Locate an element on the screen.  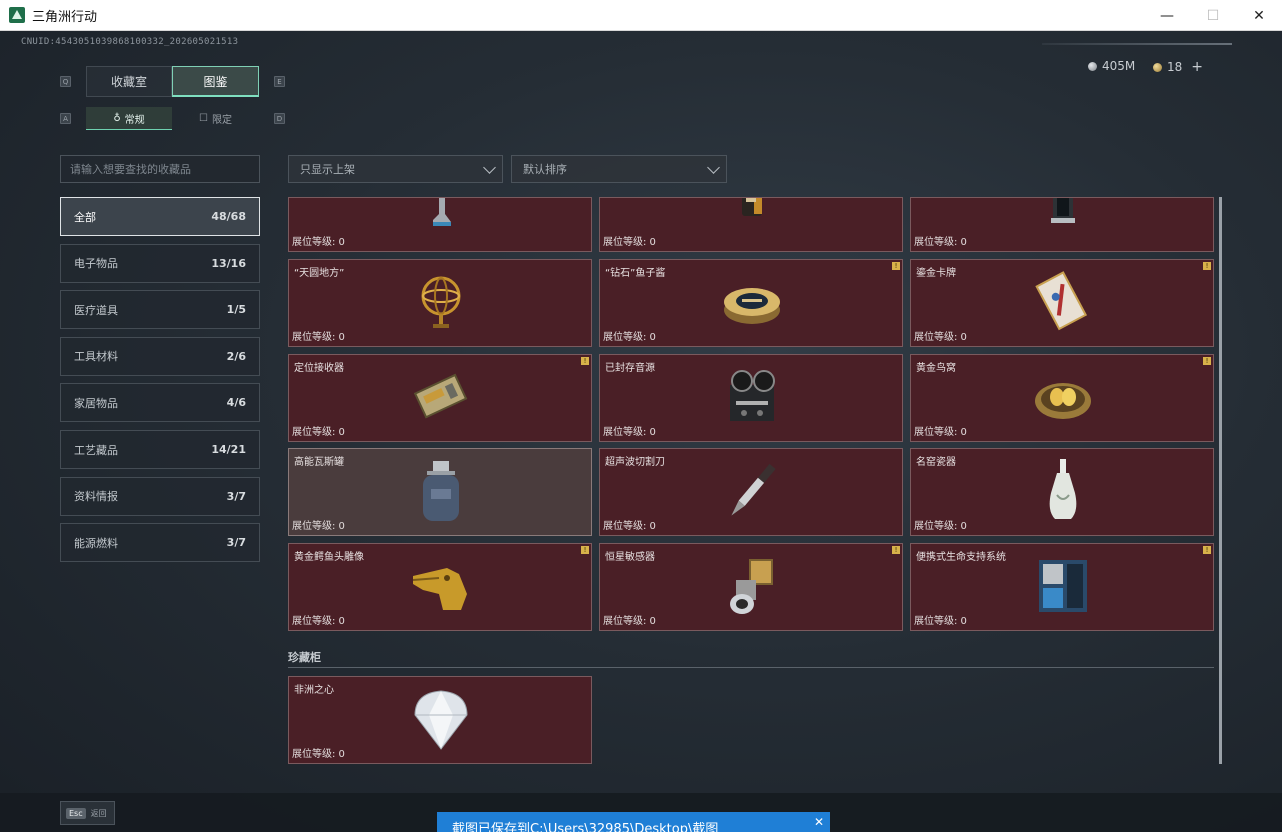
category-label: 医疗道具 is located at coordinates (96, 310).